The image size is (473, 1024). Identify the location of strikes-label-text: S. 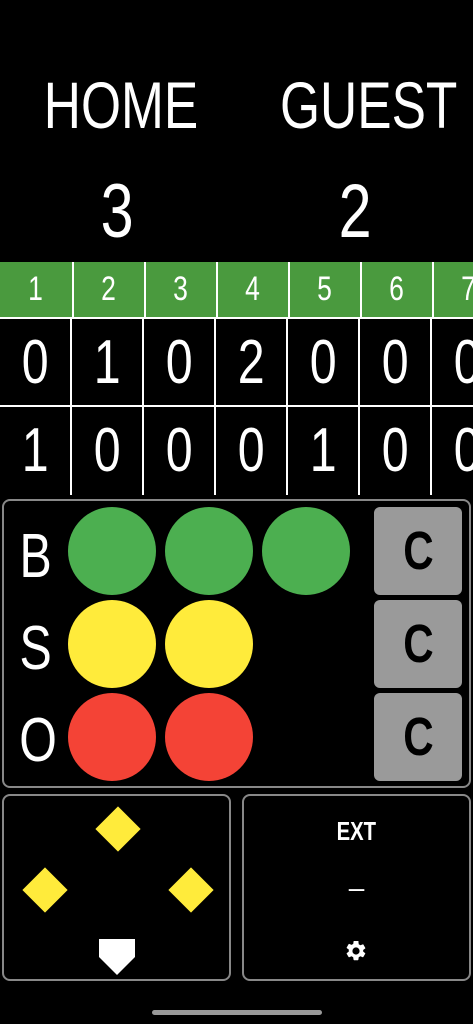
(36, 648).